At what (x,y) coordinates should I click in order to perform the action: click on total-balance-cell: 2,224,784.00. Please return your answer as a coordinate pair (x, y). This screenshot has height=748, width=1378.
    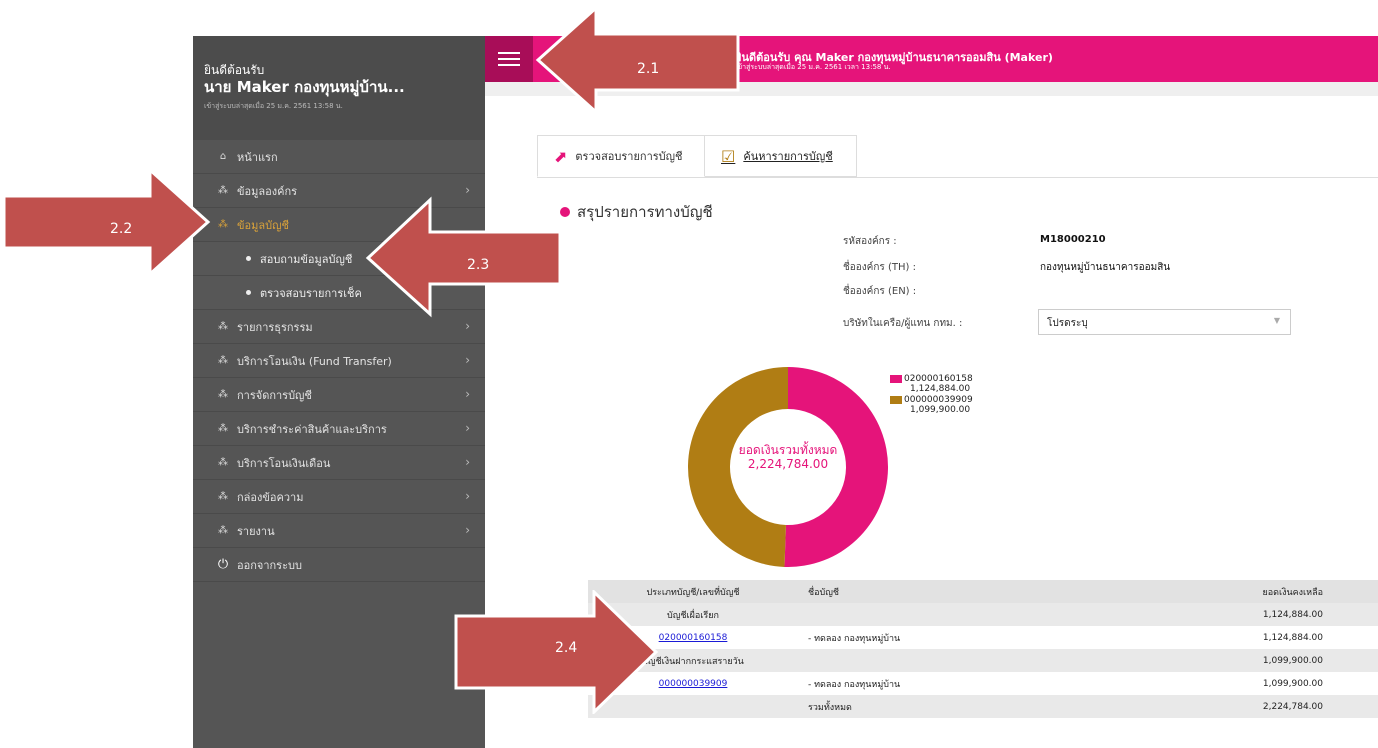
    Looking at the image, I should click on (1268, 706).